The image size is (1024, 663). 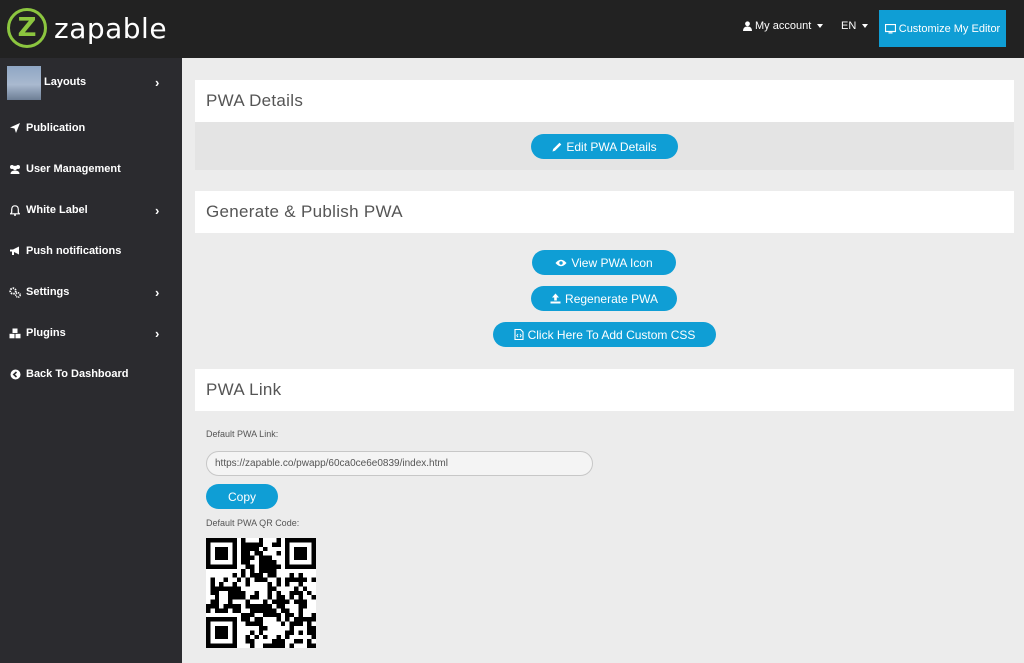 I want to click on logo-mark-icon: Z, so click(x=27, y=28).